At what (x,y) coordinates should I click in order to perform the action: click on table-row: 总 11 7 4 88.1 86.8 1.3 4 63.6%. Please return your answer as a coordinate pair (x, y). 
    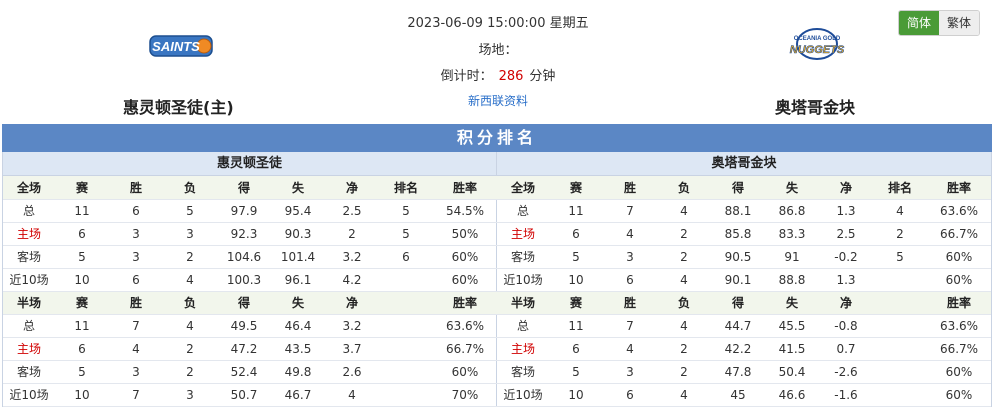
    Looking at the image, I should click on (744, 211).